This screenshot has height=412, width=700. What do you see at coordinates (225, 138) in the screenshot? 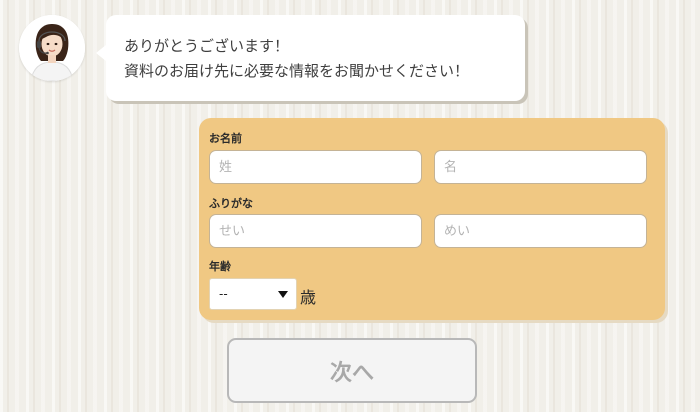
I see `name-label: お名前` at bounding box center [225, 138].